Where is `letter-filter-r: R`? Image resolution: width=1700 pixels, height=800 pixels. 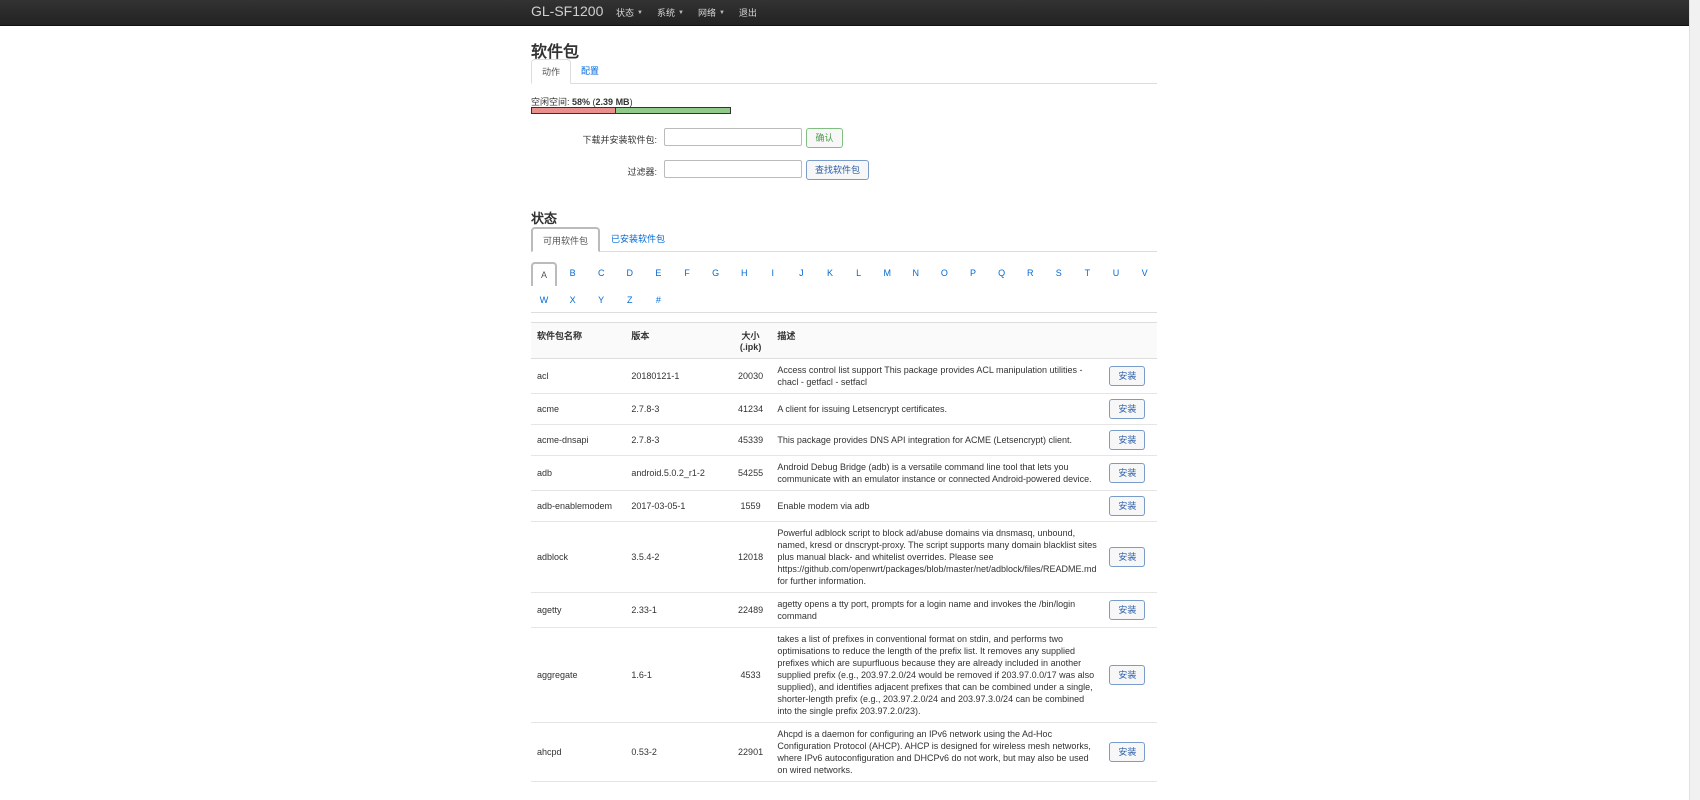
letter-filter-r: R is located at coordinates (1030, 273).